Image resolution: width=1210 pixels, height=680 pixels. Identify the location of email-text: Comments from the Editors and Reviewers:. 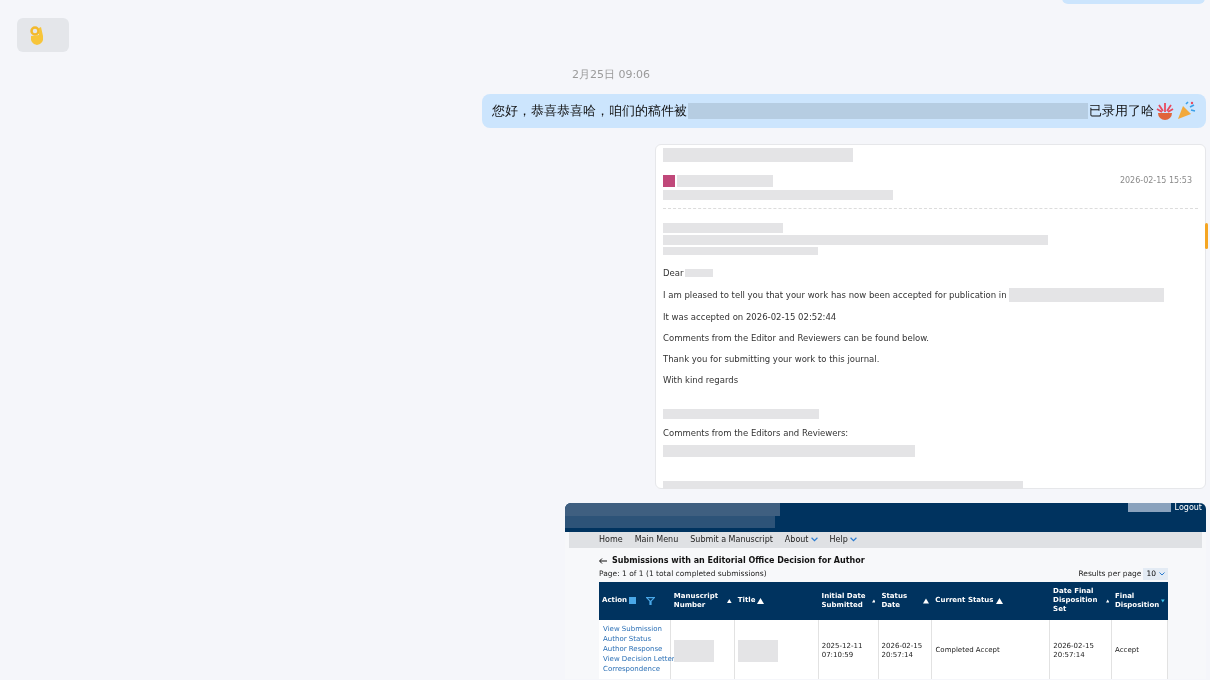
(756, 432).